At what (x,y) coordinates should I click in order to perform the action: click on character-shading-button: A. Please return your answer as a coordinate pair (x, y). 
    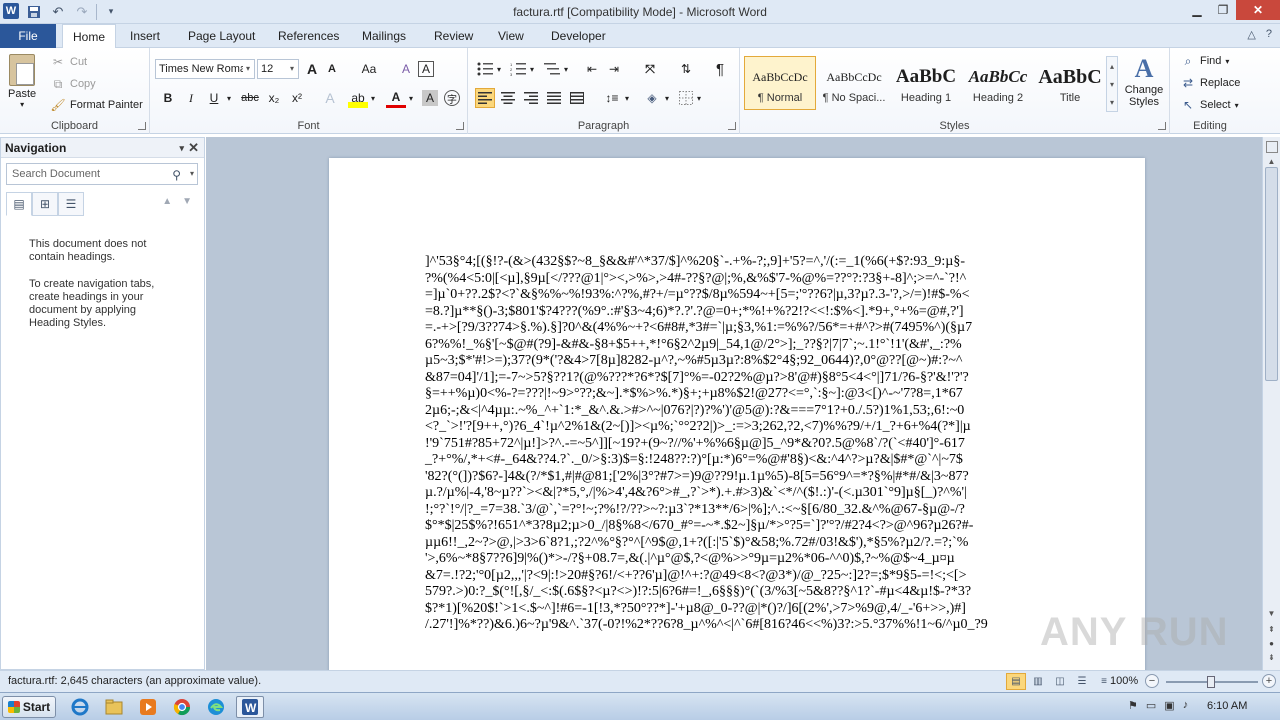
    Looking at the image, I should click on (430, 98).